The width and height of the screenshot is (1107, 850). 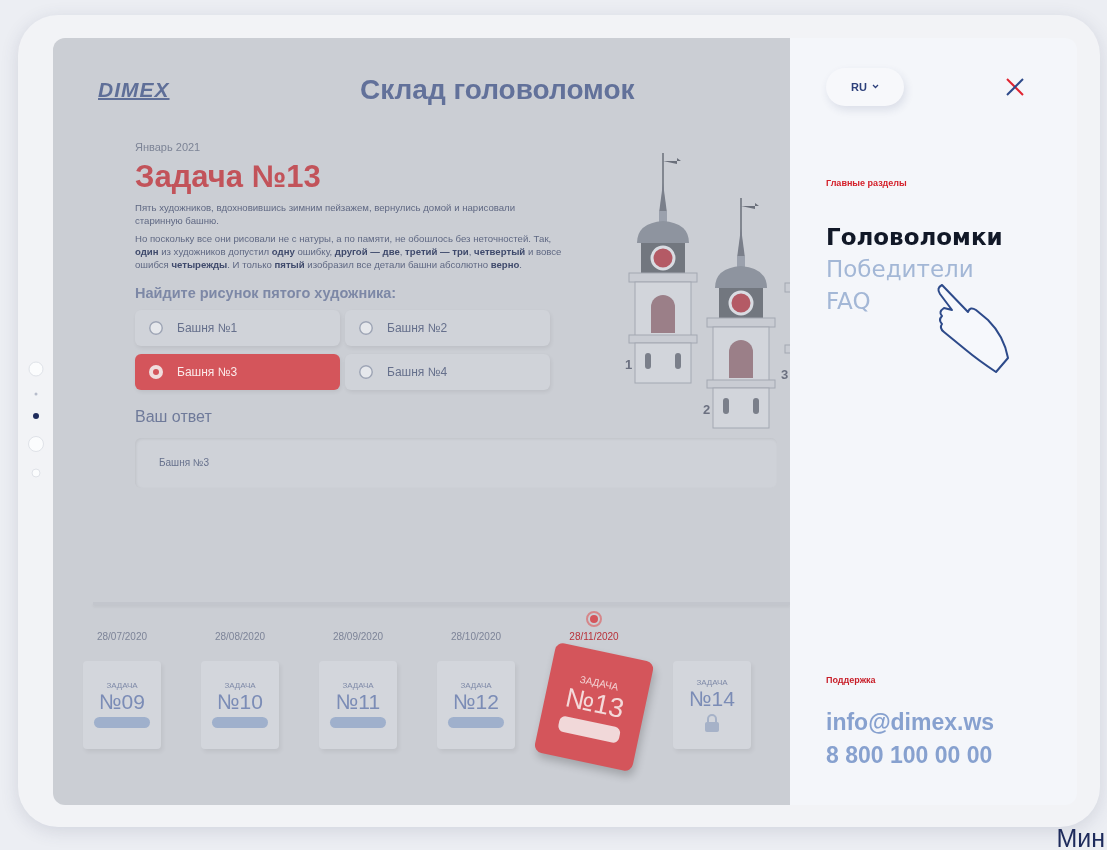 I want to click on phone-link: 8 800 100 00 00, so click(x=951, y=755).